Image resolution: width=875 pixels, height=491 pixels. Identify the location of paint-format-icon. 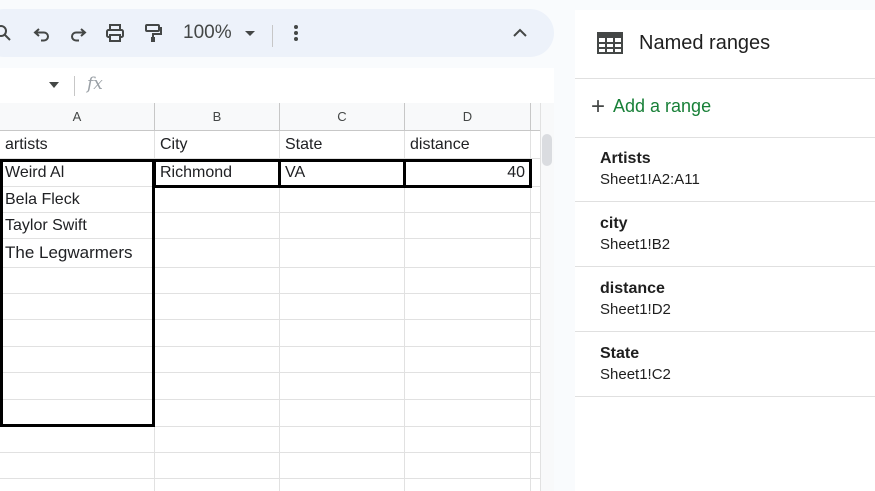
(153, 33).